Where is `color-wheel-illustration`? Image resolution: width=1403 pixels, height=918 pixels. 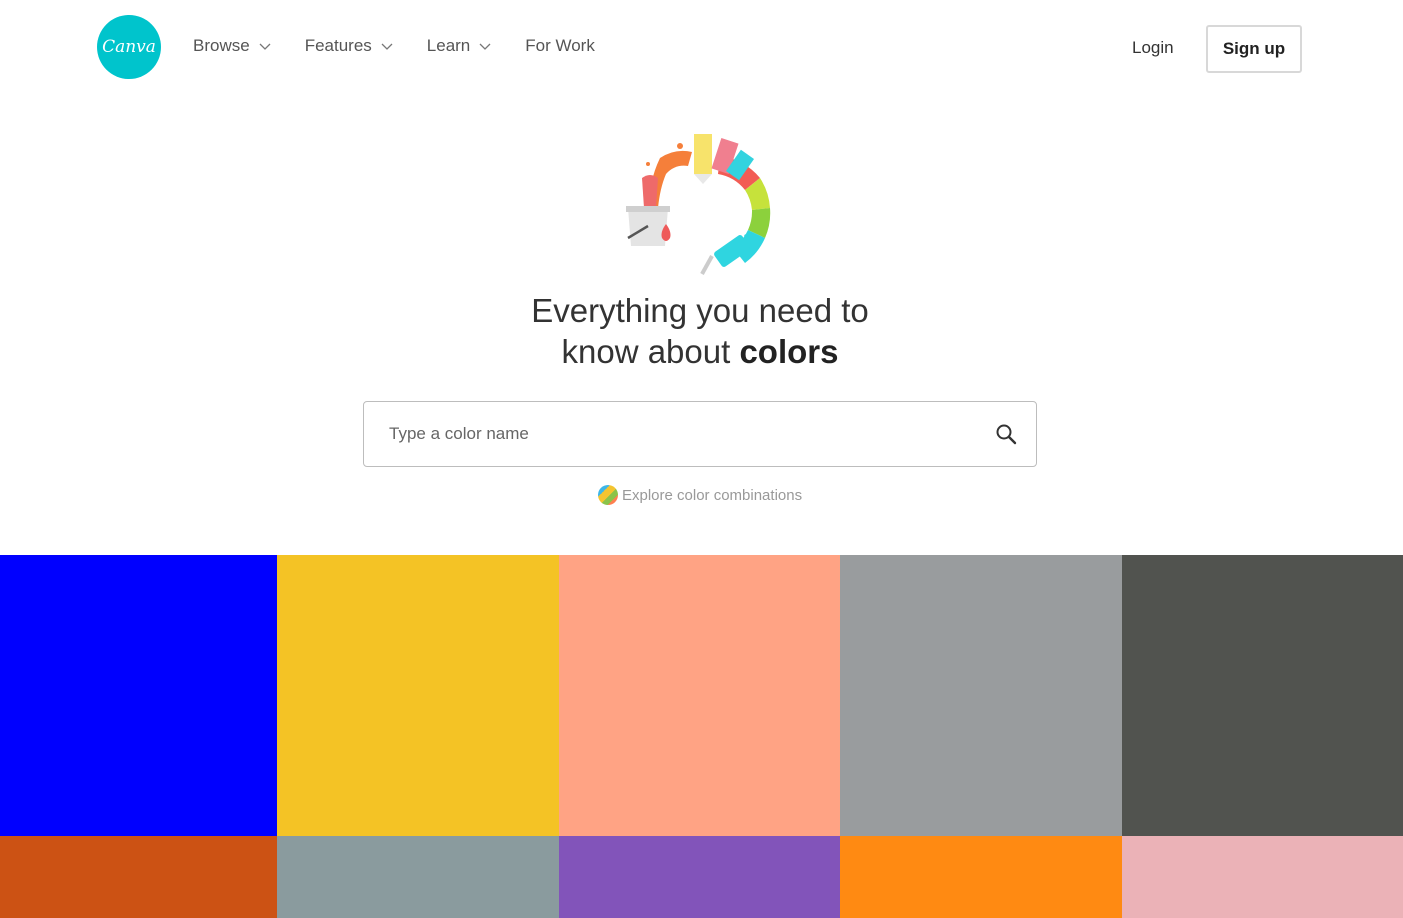
color-wheel-illustration is located at coordinates (698, 204).